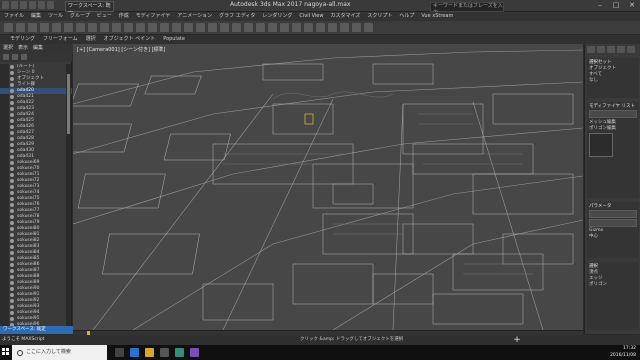  Describe the element at coordinates (128, 27) in the screenshot. I see `move-icon` at that location.